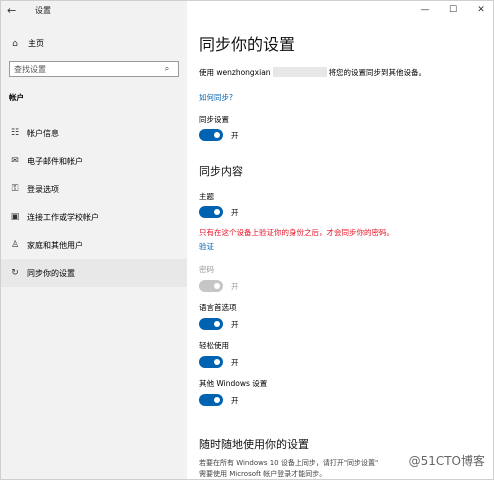 The height and width of the screenshot is (480, 494). What do you see at coordinates (55, 161) in the screenshot?
I see `sidebar-item-label: 电子邮件和帐户` at bounding box center [55, 161].